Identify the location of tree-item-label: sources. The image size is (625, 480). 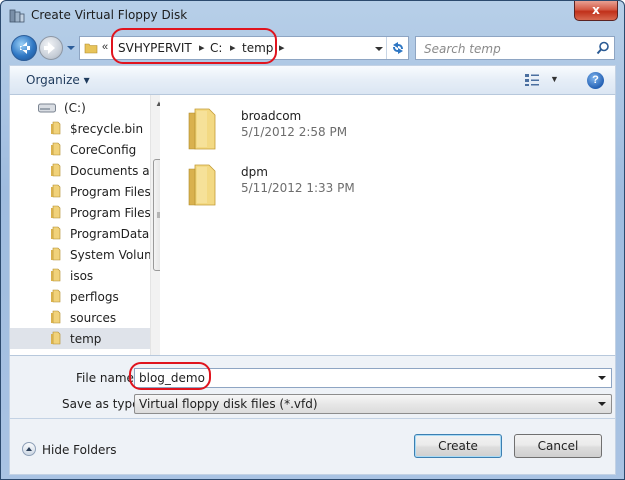
(93, 318).